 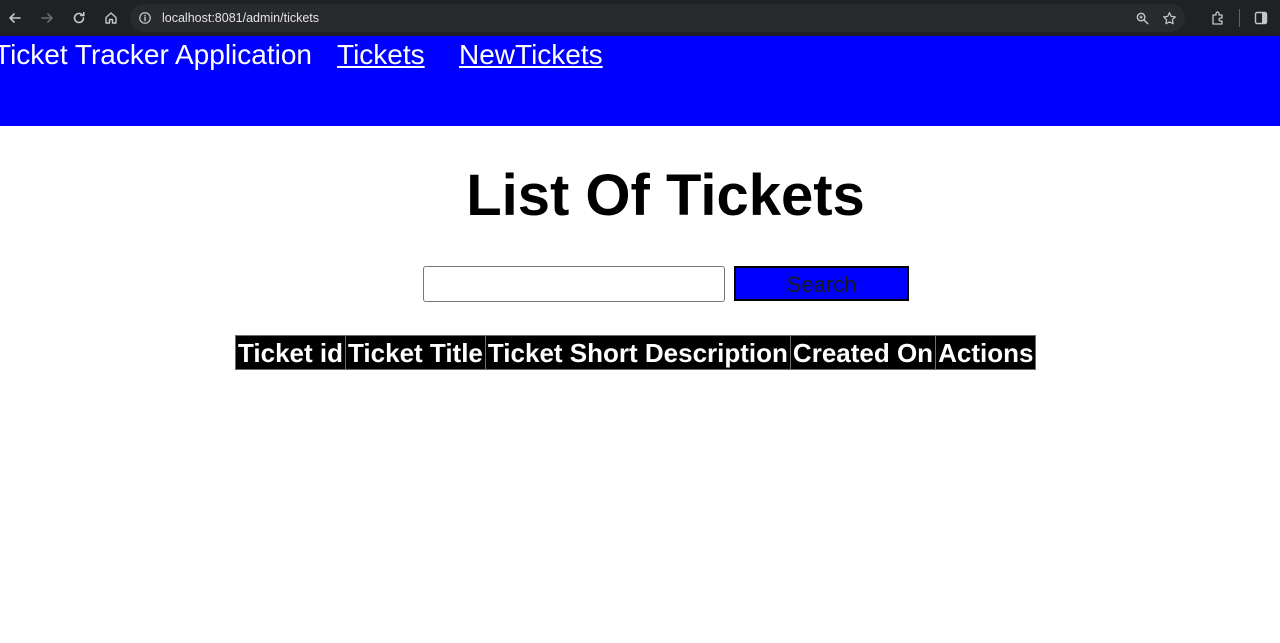 I want to click on url-text: localhost:8081/admin/tickets, so click(x=241, y=18).